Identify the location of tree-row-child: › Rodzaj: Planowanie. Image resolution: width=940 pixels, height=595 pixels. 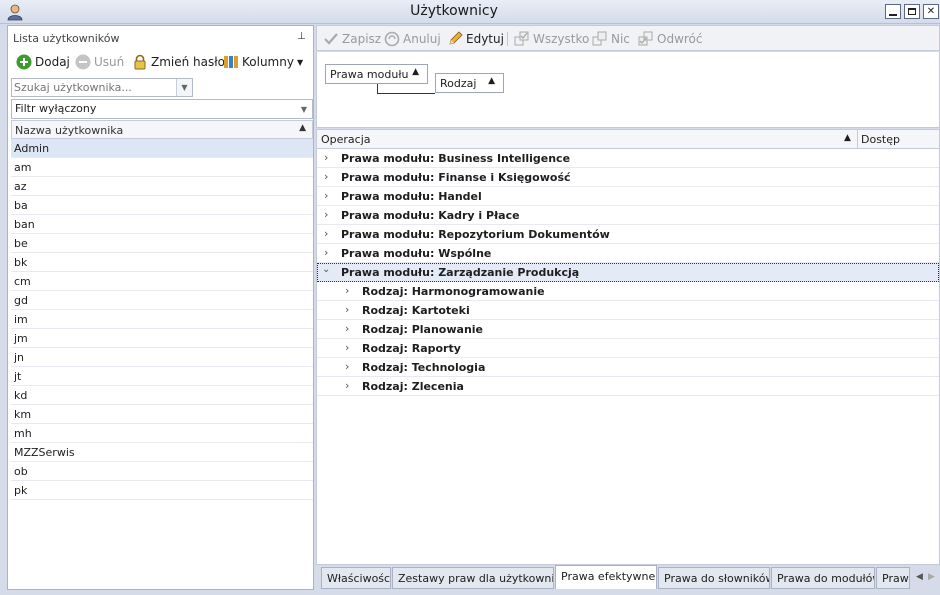
(628, 329).